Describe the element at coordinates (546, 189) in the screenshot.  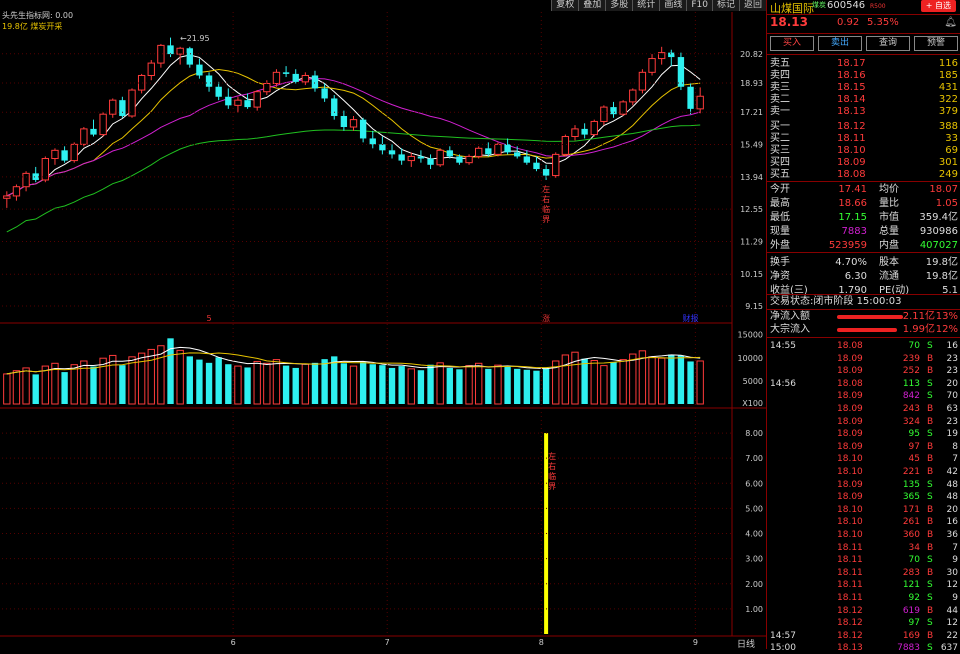
I see `signal-tag-char: 左` at that location.